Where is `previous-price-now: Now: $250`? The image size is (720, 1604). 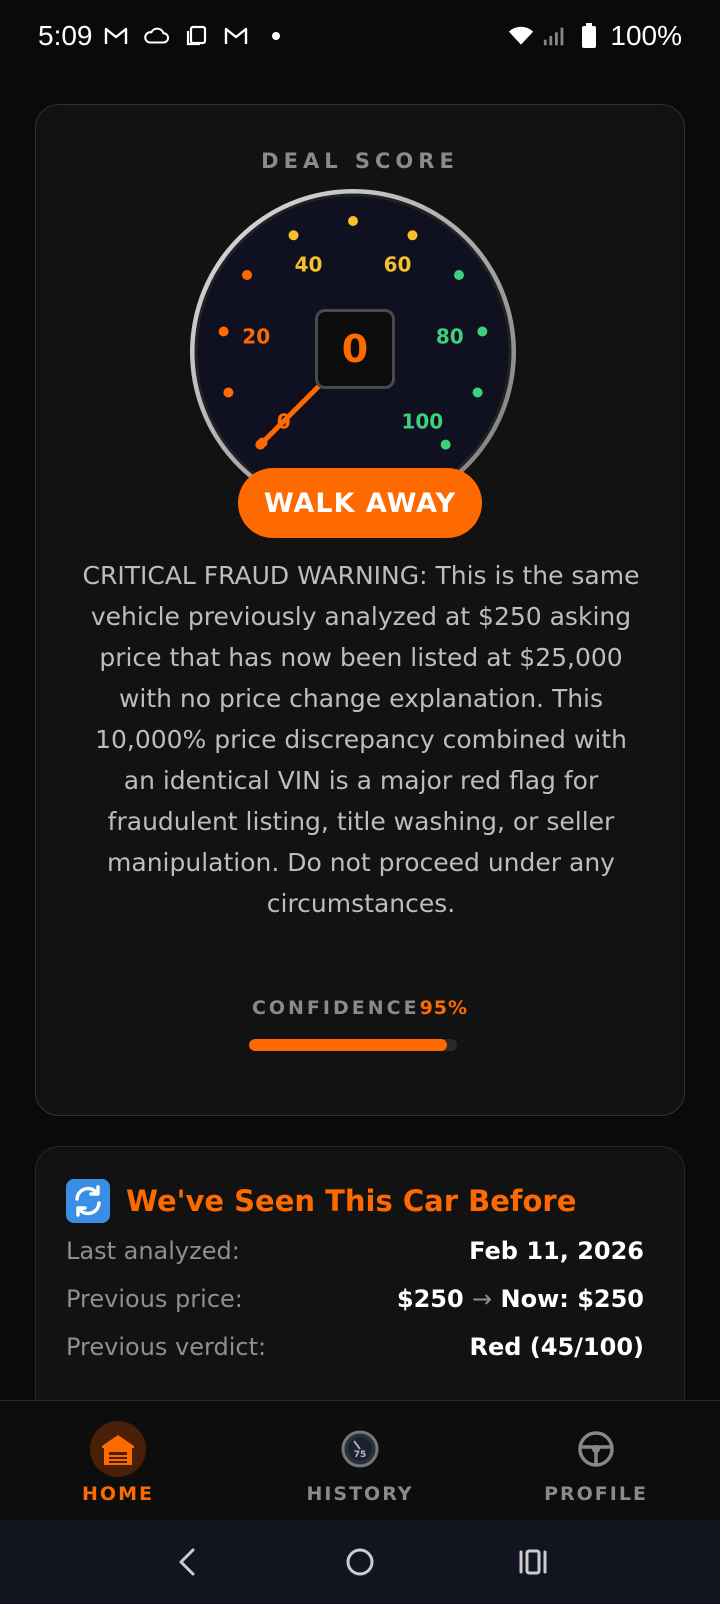
previous-price-now: Now: $250 is located at coordinates (572, 1299).